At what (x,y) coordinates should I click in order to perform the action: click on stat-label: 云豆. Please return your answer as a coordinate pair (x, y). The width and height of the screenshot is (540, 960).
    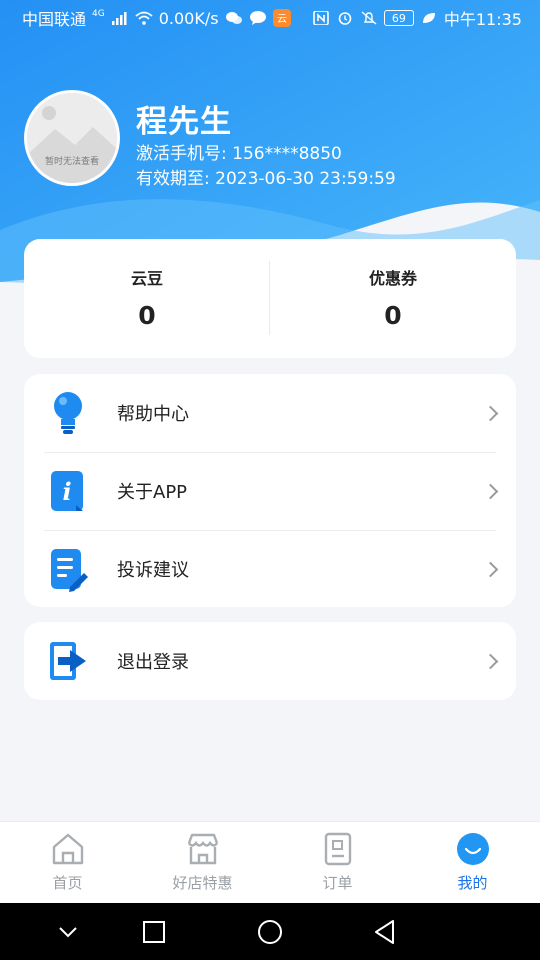
    Looking at the image, I should click on (146, 278).